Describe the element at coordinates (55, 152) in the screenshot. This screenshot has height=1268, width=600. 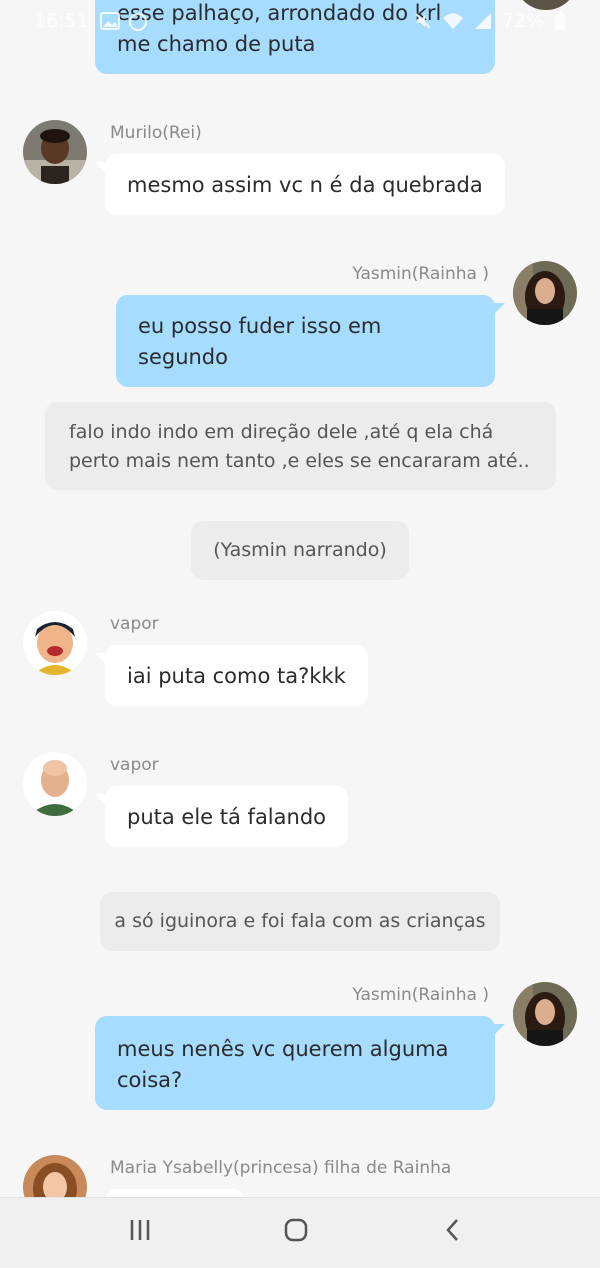
I see `avatar-murilo` at that location.